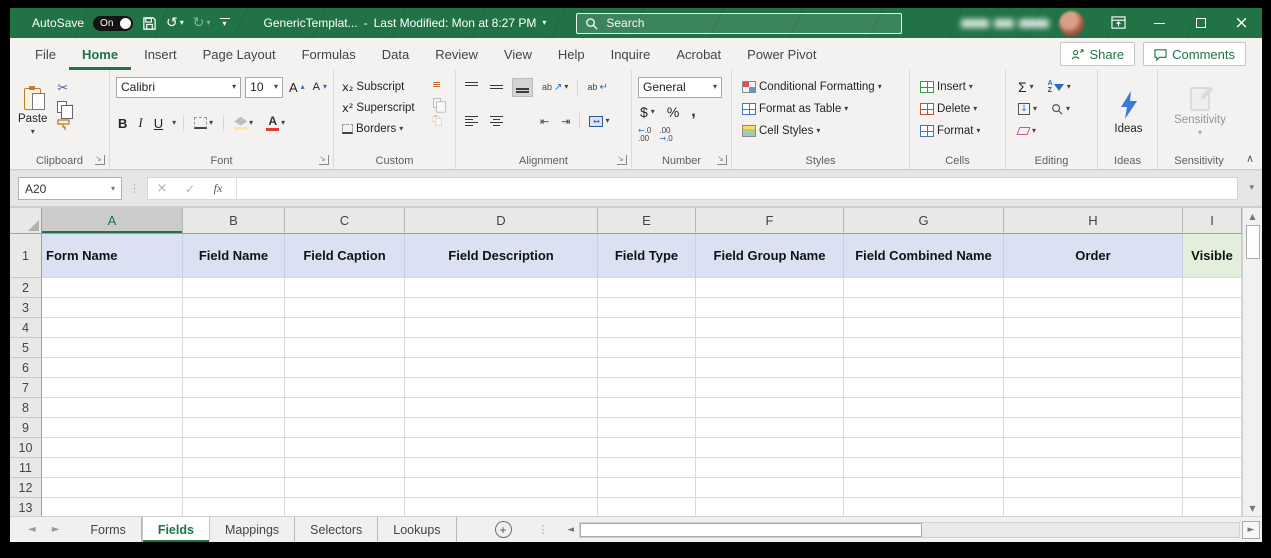  Describe the element at coordinates (160, 54) in the screenshot. I see `menu-tab-insert: Insert` at that location.